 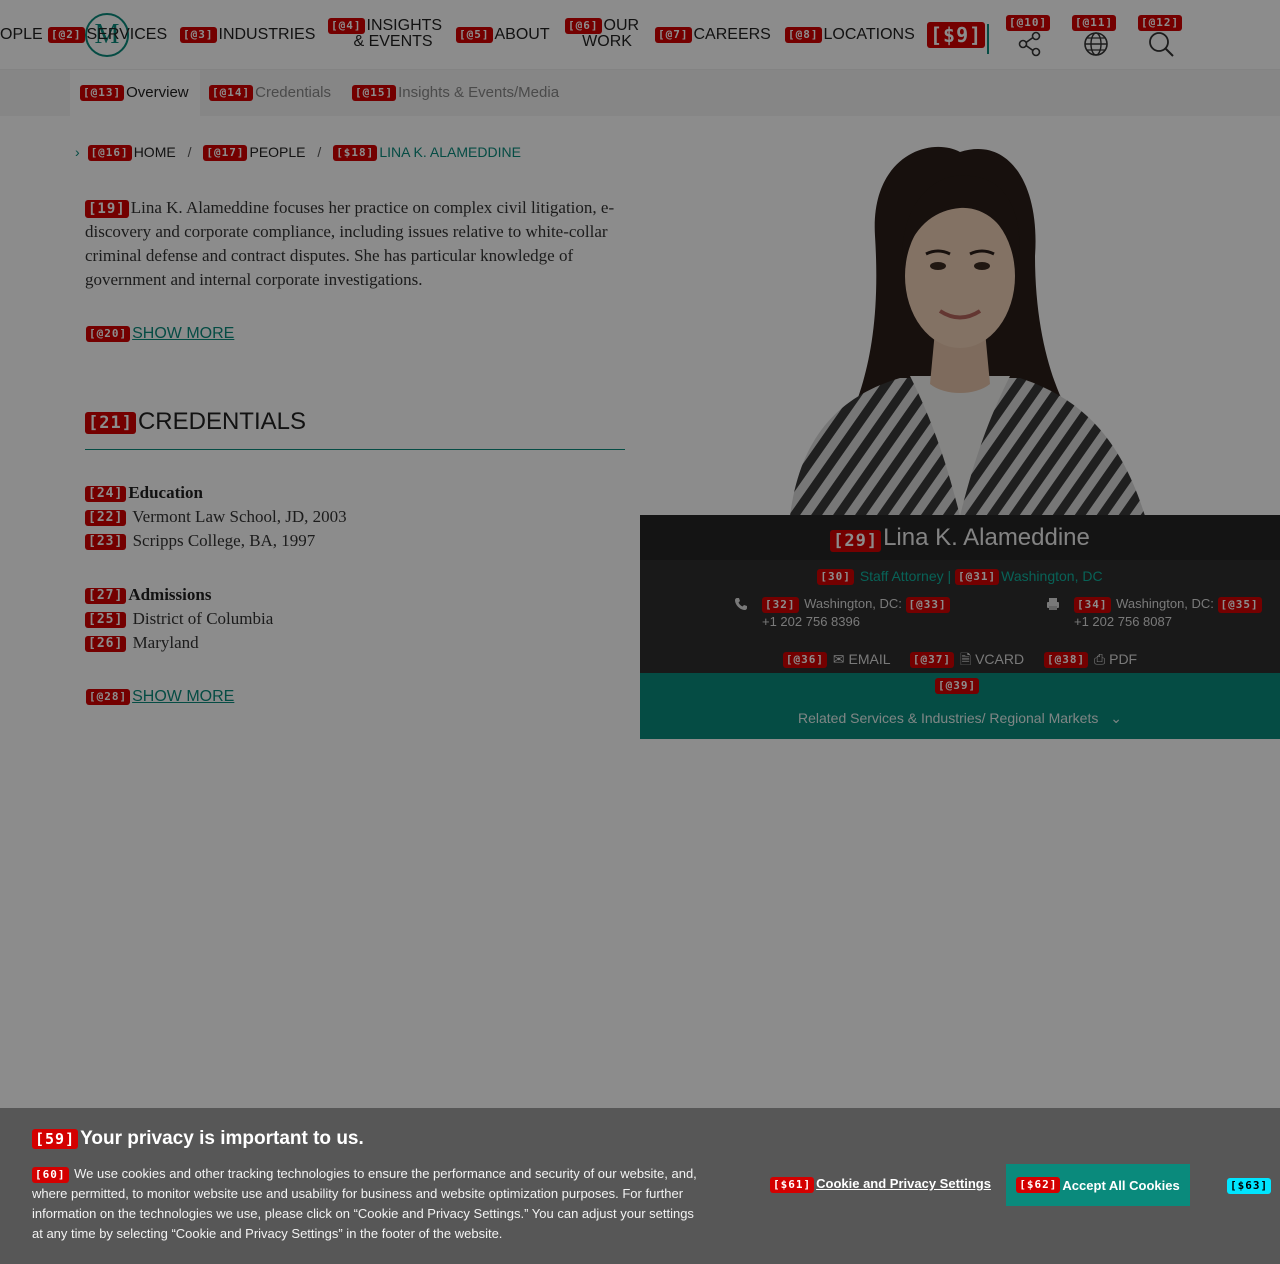 I want to click on vcard-button: [@37] 🗎 VCARD, so click(x=968, y=660).